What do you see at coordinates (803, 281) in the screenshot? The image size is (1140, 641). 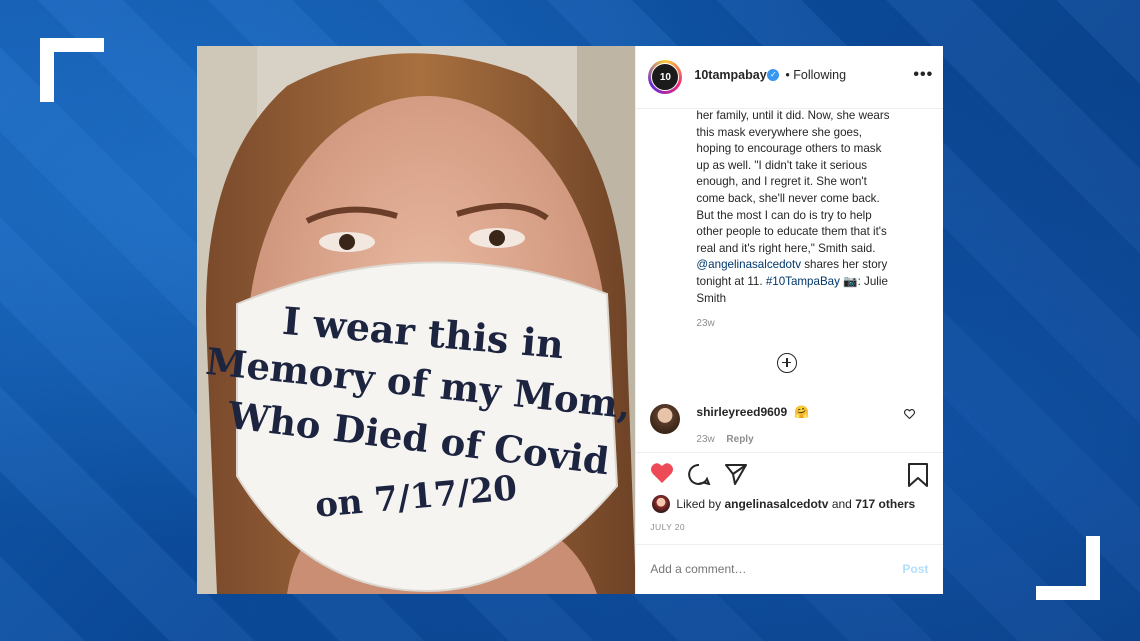 I see `hashtag-link: #10TampaBay` at bounding box center [803, 281].